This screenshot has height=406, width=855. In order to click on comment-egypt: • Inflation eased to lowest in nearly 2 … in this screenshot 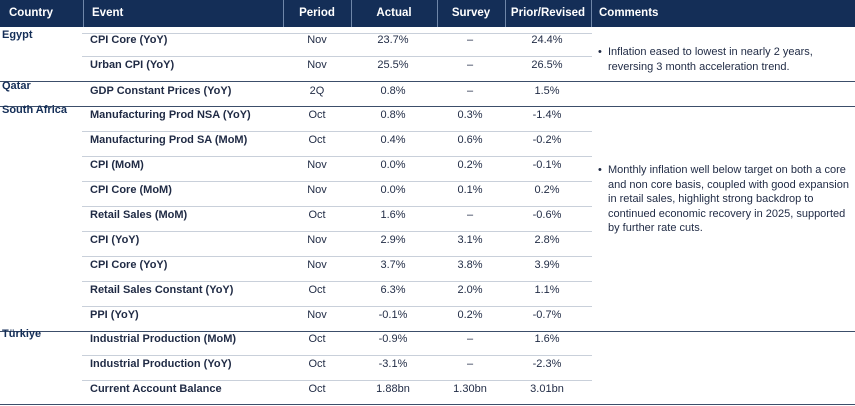, I will do `click(724, 59)`.